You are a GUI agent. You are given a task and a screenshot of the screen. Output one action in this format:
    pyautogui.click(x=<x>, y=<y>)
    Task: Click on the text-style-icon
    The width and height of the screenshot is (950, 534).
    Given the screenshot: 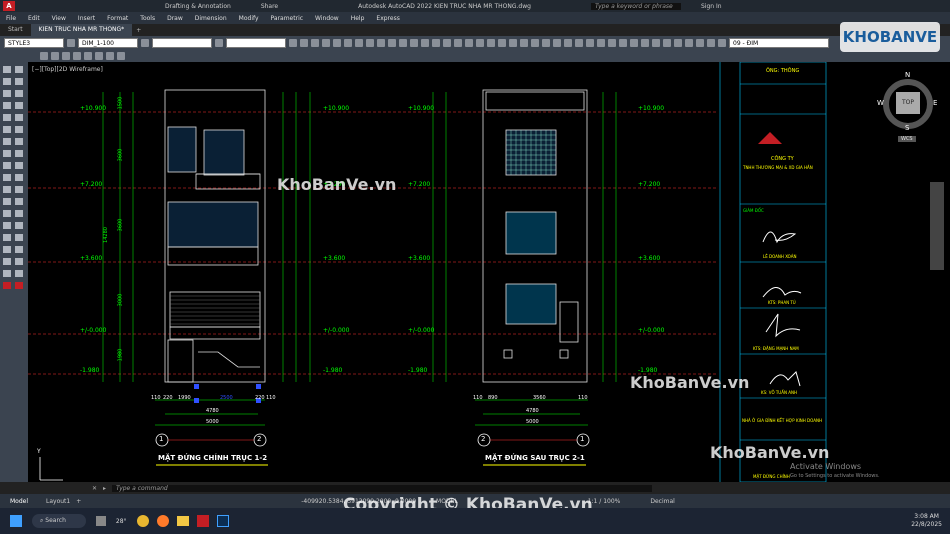 What is the action you would take?
    pyautogui.click(x=71, y=43)
    